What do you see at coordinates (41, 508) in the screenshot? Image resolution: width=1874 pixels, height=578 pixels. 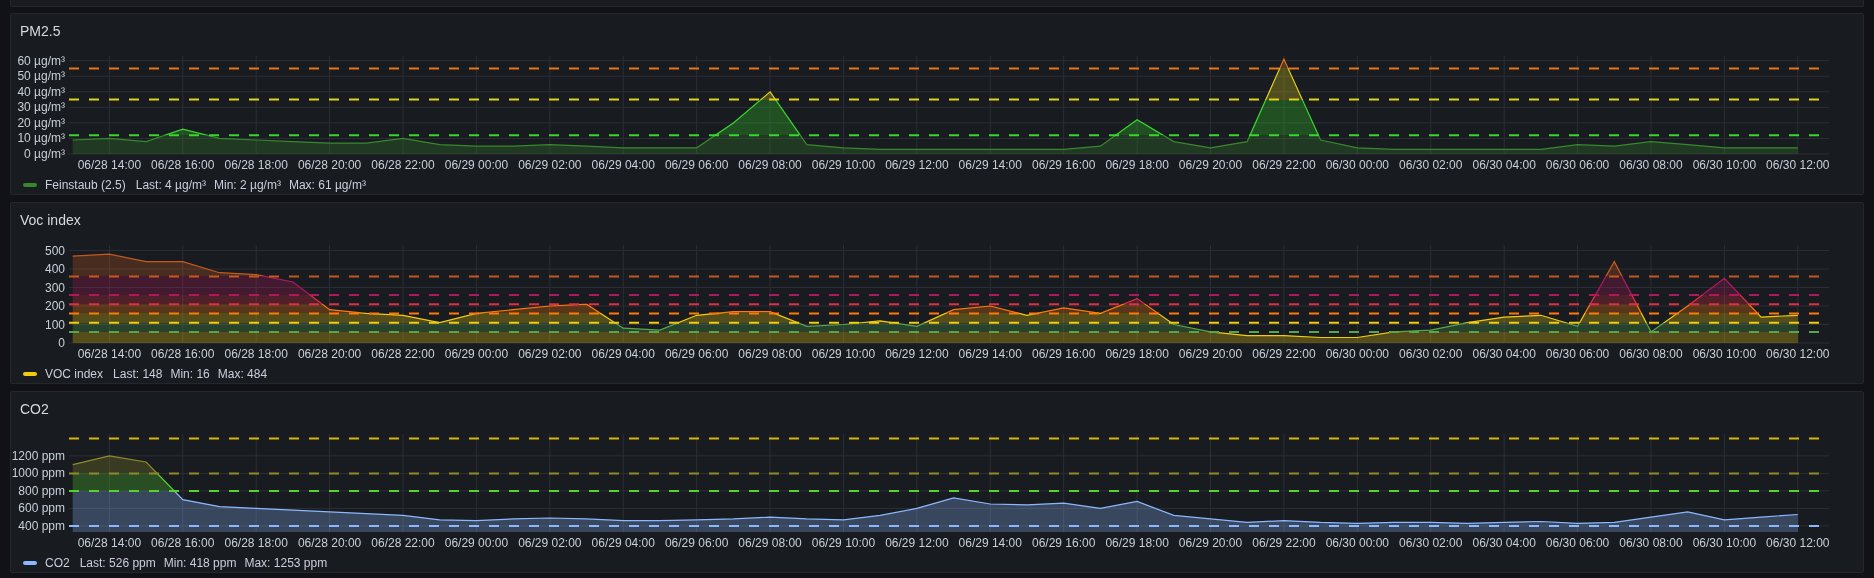 I see `axis-tick-label: 600 ppm` at bounding box center [41, 508].